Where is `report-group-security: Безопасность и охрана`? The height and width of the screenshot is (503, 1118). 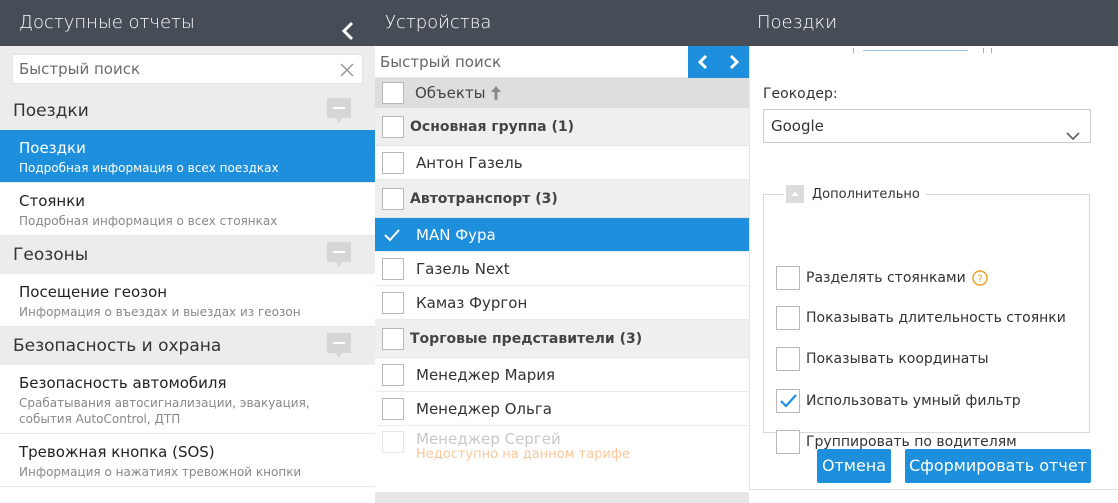
report-group-security: Безопасность и охрана is located at coordinates (187, 346).